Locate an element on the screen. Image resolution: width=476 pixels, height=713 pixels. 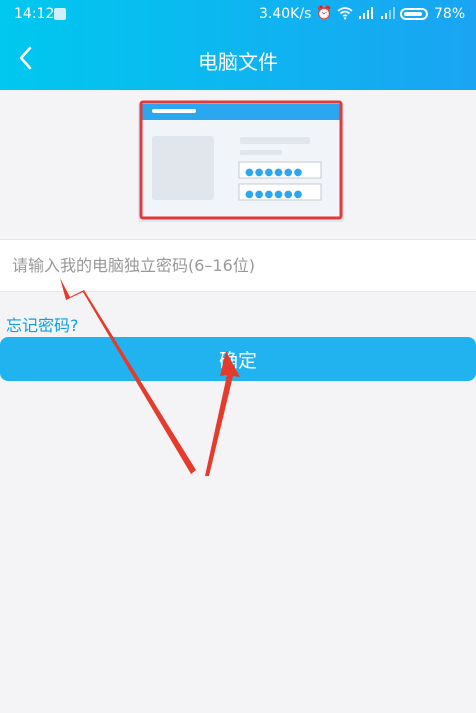
notification-icon is located at coordinates (60, 14).